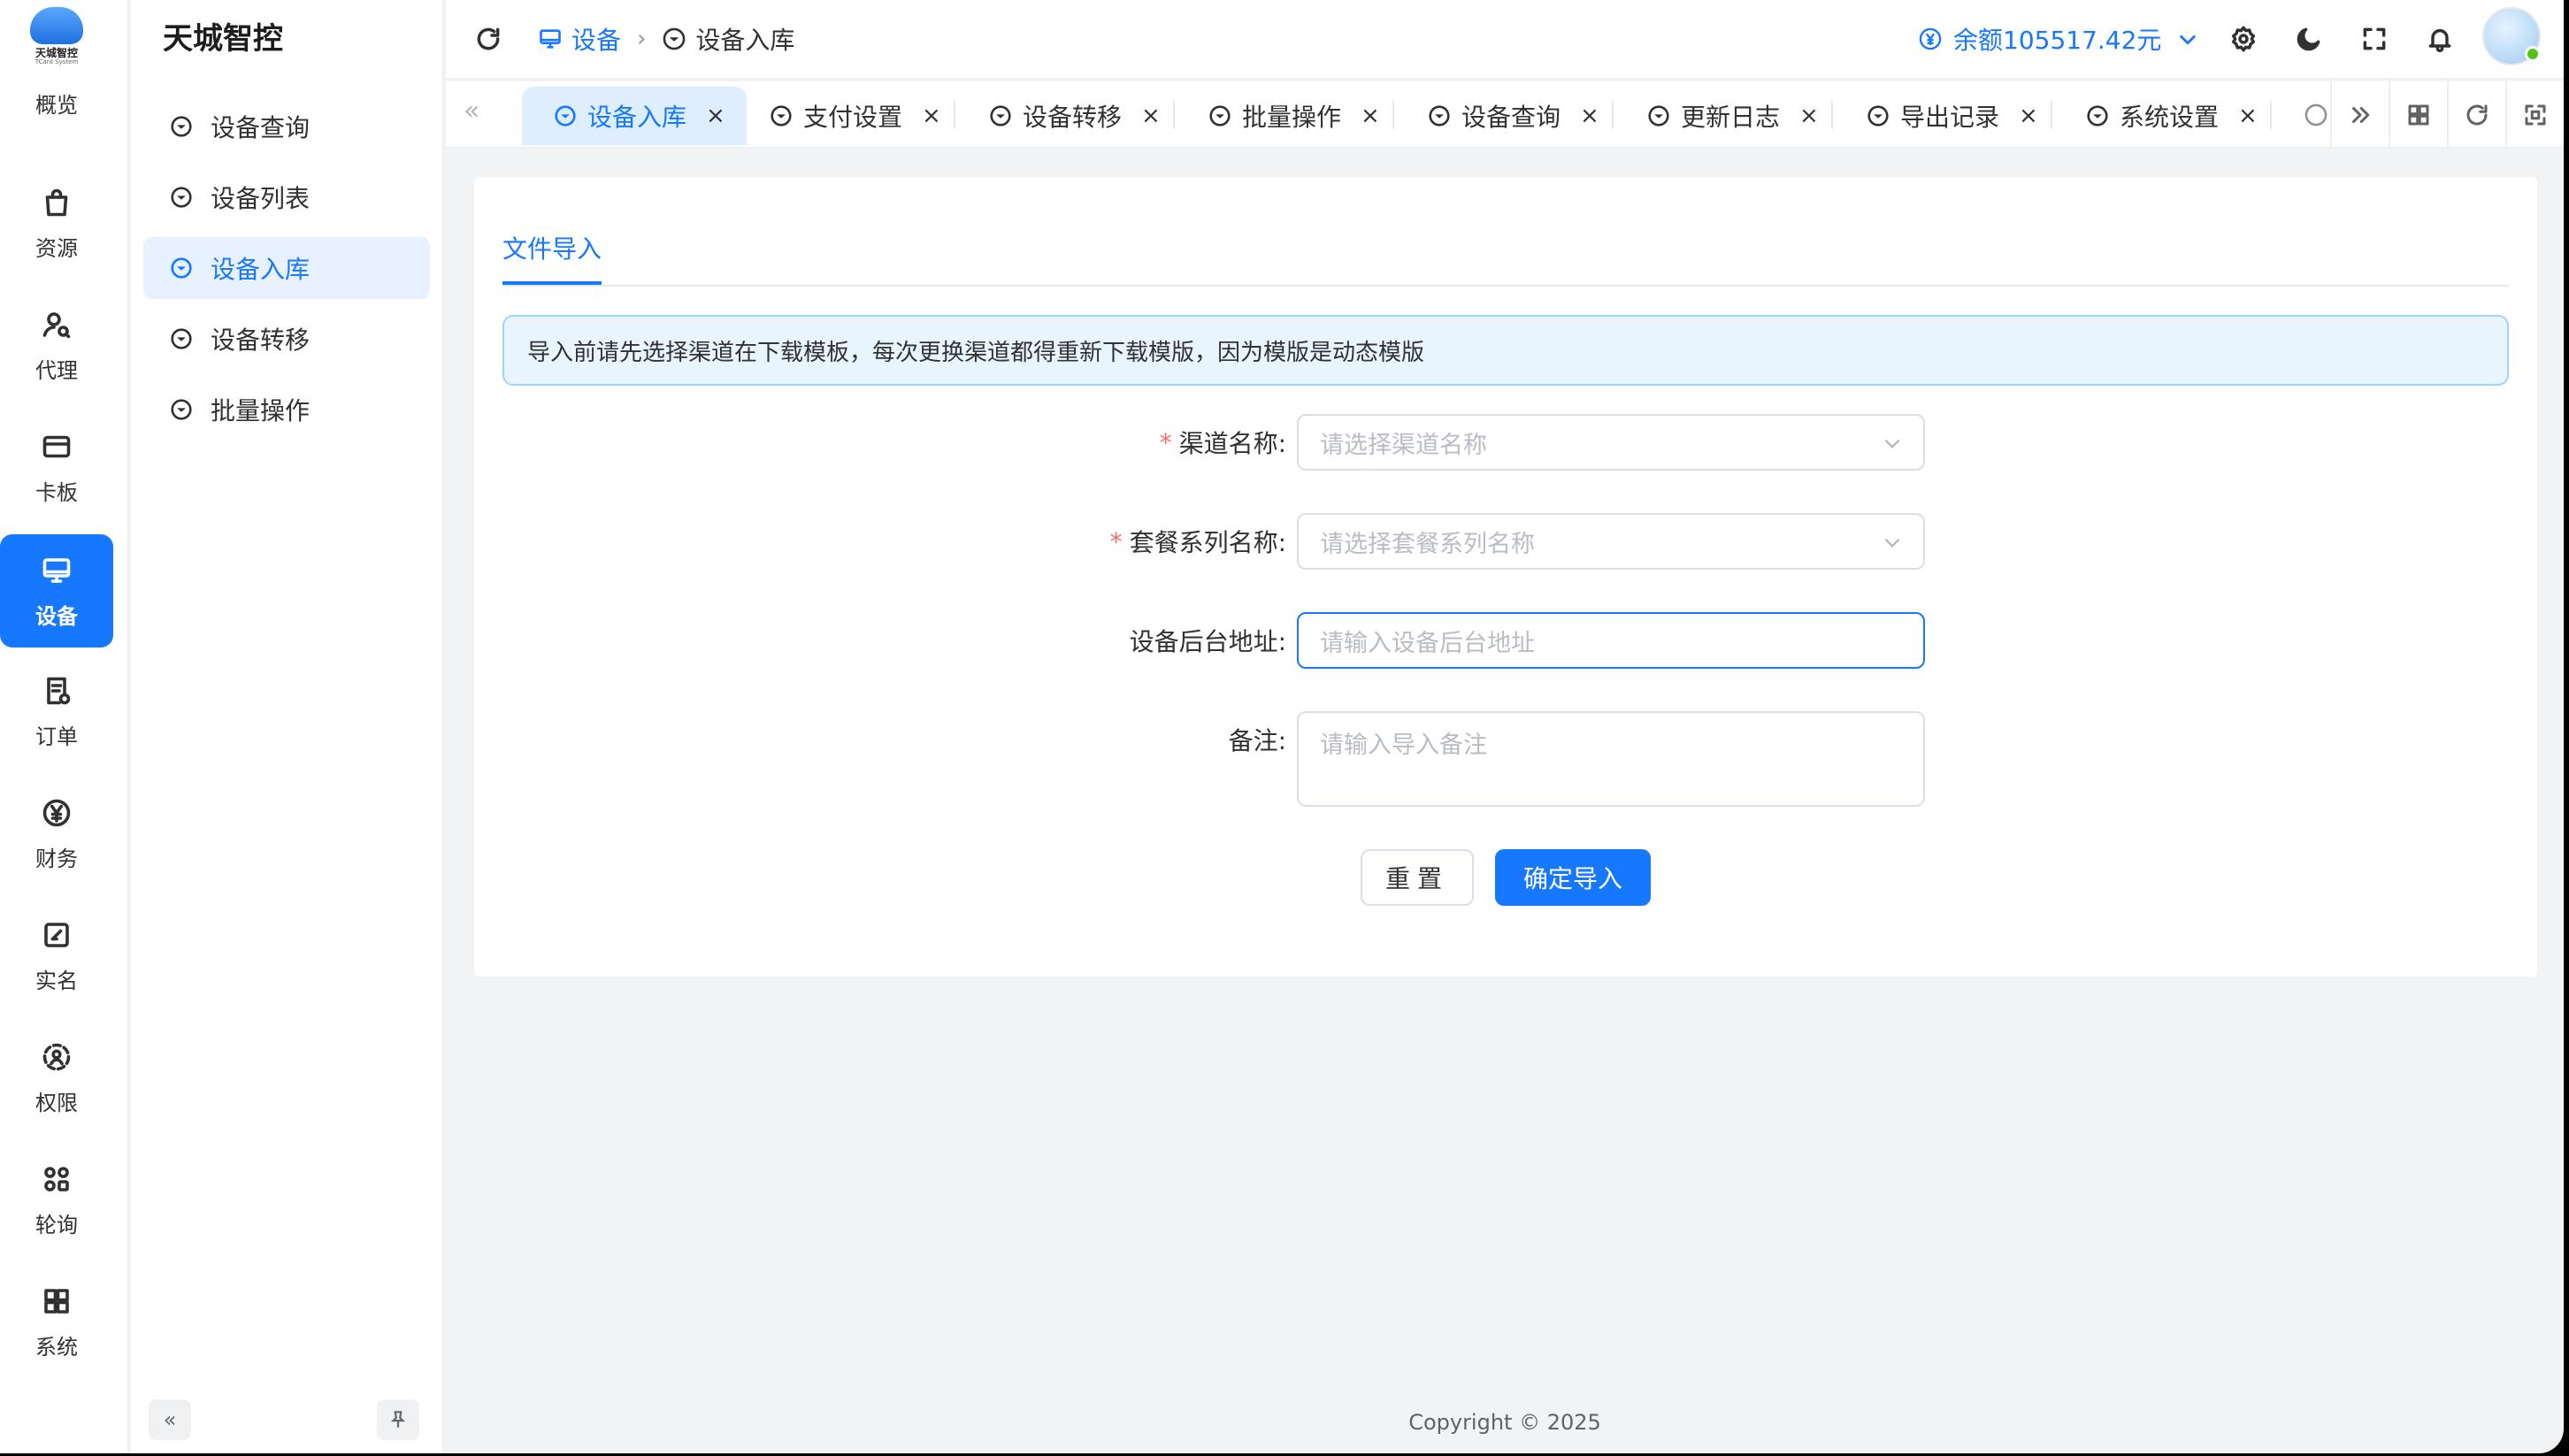  Describe the element at coordinates (2170, 117) in the screenshot. I see `tab-label: 系统设置` at that location.